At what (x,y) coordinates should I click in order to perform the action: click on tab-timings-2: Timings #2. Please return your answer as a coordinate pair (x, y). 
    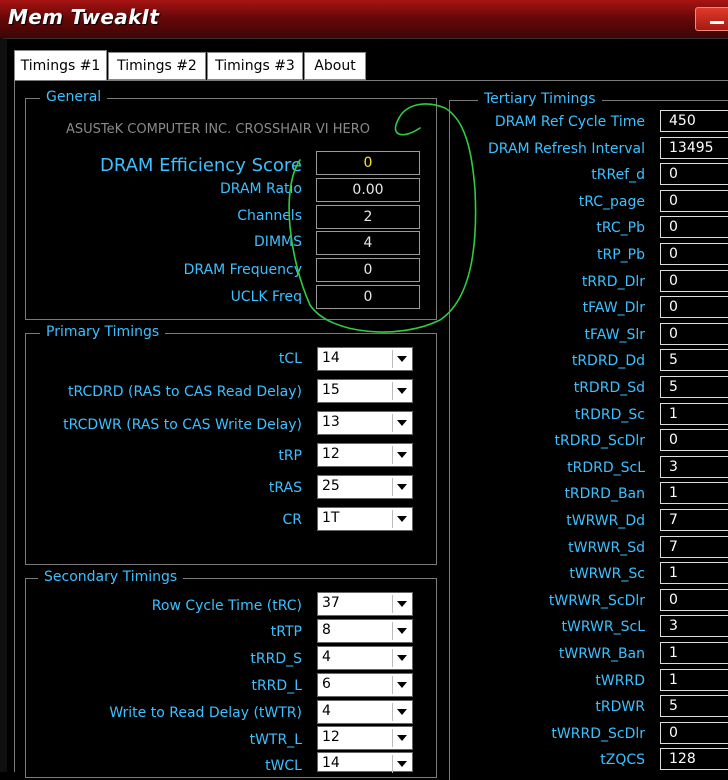
    Looking at the image, I should click on (157, 66).